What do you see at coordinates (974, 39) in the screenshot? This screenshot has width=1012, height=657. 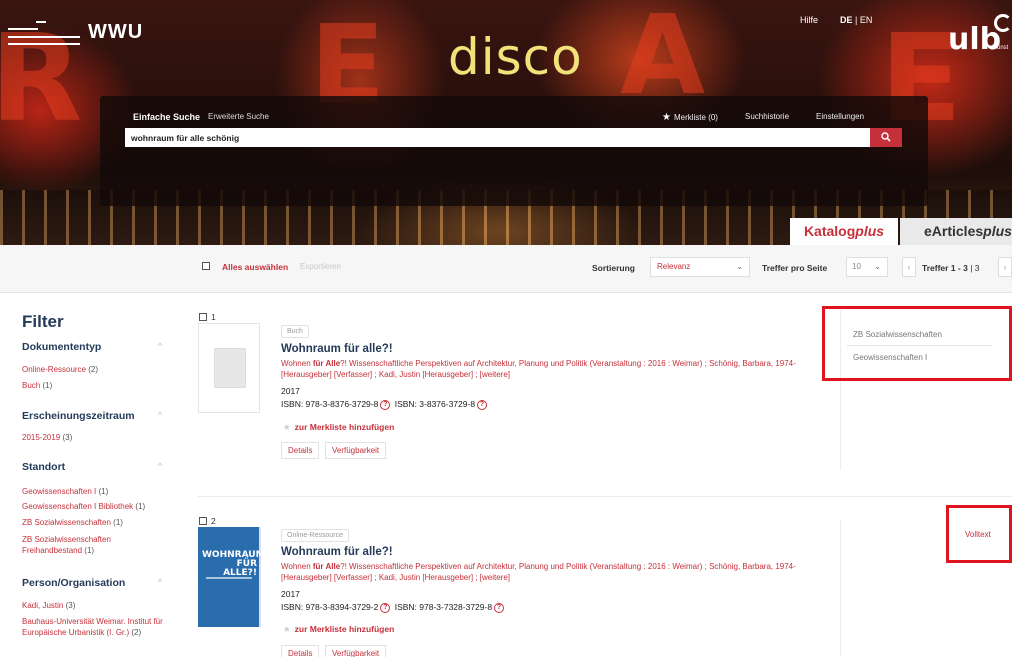 I see `ulb-logo: ulb` at bounding box center [974, 39].